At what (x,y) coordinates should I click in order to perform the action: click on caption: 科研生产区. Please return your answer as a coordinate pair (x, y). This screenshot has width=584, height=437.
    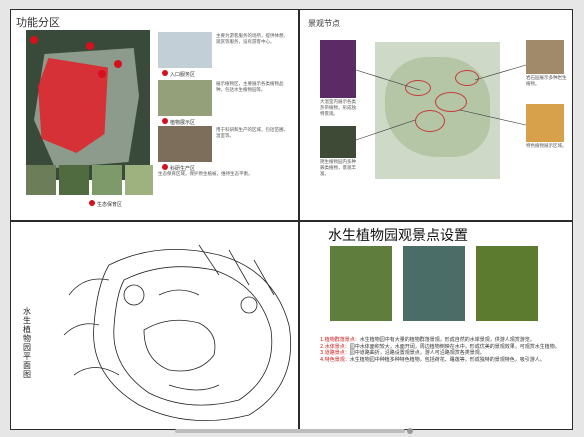
    Looking at the image, I should click on (183, 169).